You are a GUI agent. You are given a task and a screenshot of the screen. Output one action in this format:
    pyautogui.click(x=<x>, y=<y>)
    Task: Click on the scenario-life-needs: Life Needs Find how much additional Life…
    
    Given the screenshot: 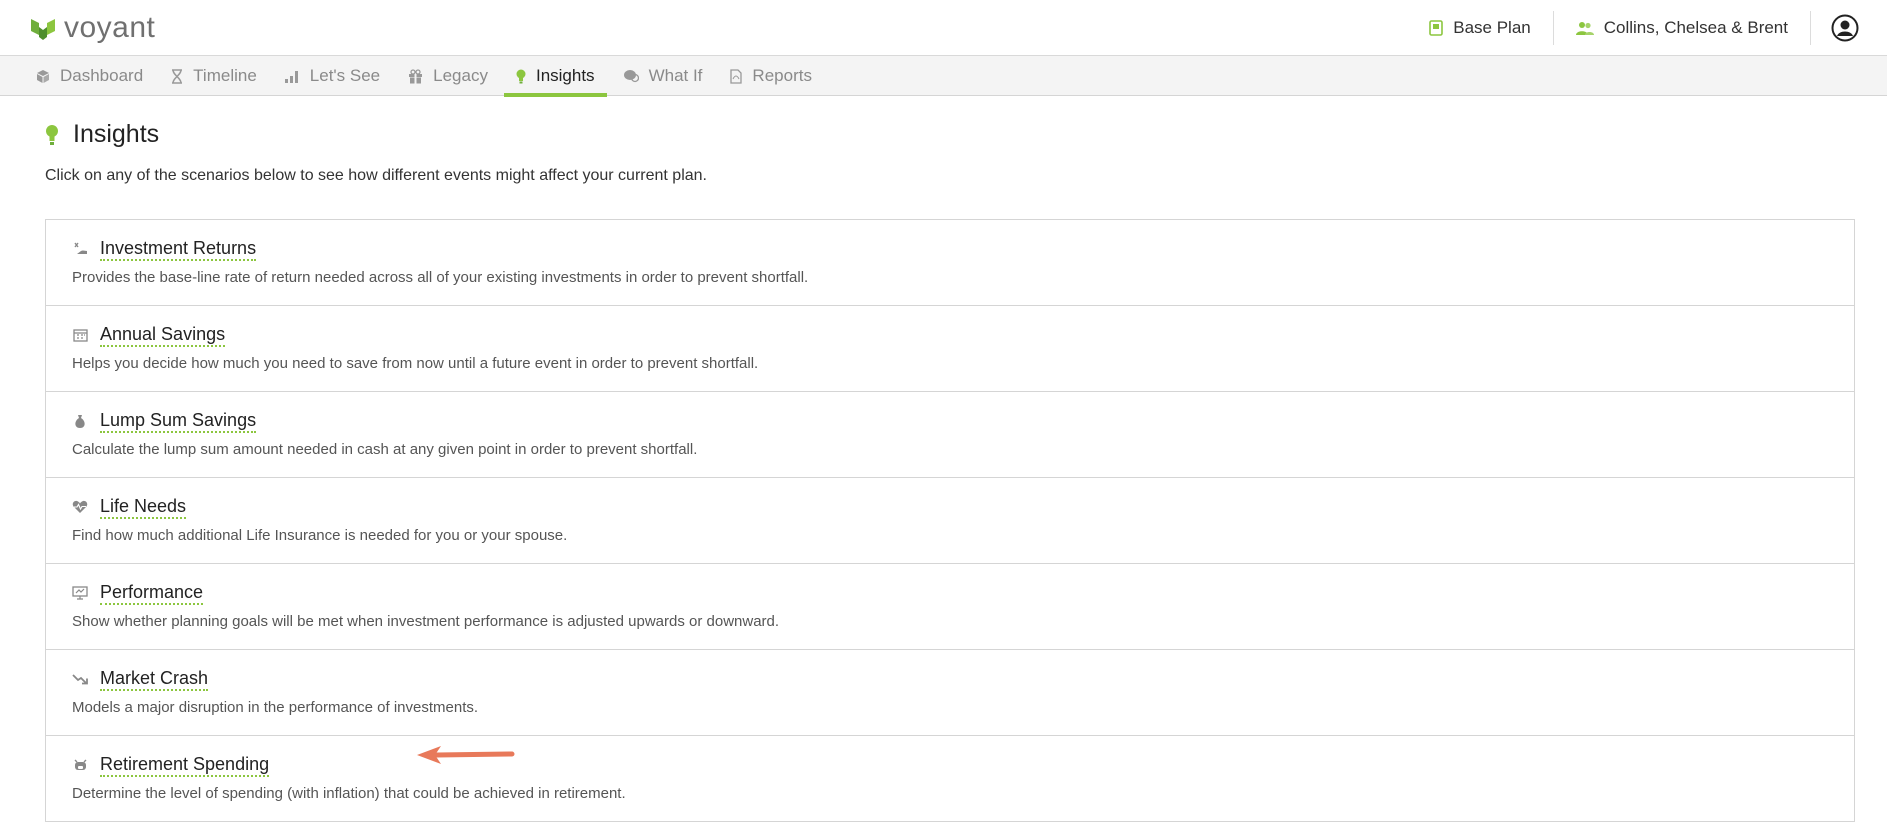 What is the action you would take?
    pyautogui.click(x=950, y=521)
    